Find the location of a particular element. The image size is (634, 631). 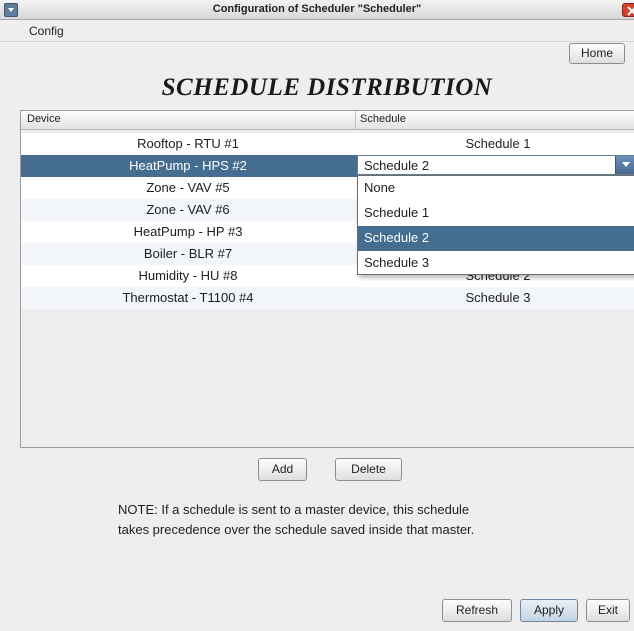

dropdown-option: Schedule 3 is located at coordinates (496, 263).